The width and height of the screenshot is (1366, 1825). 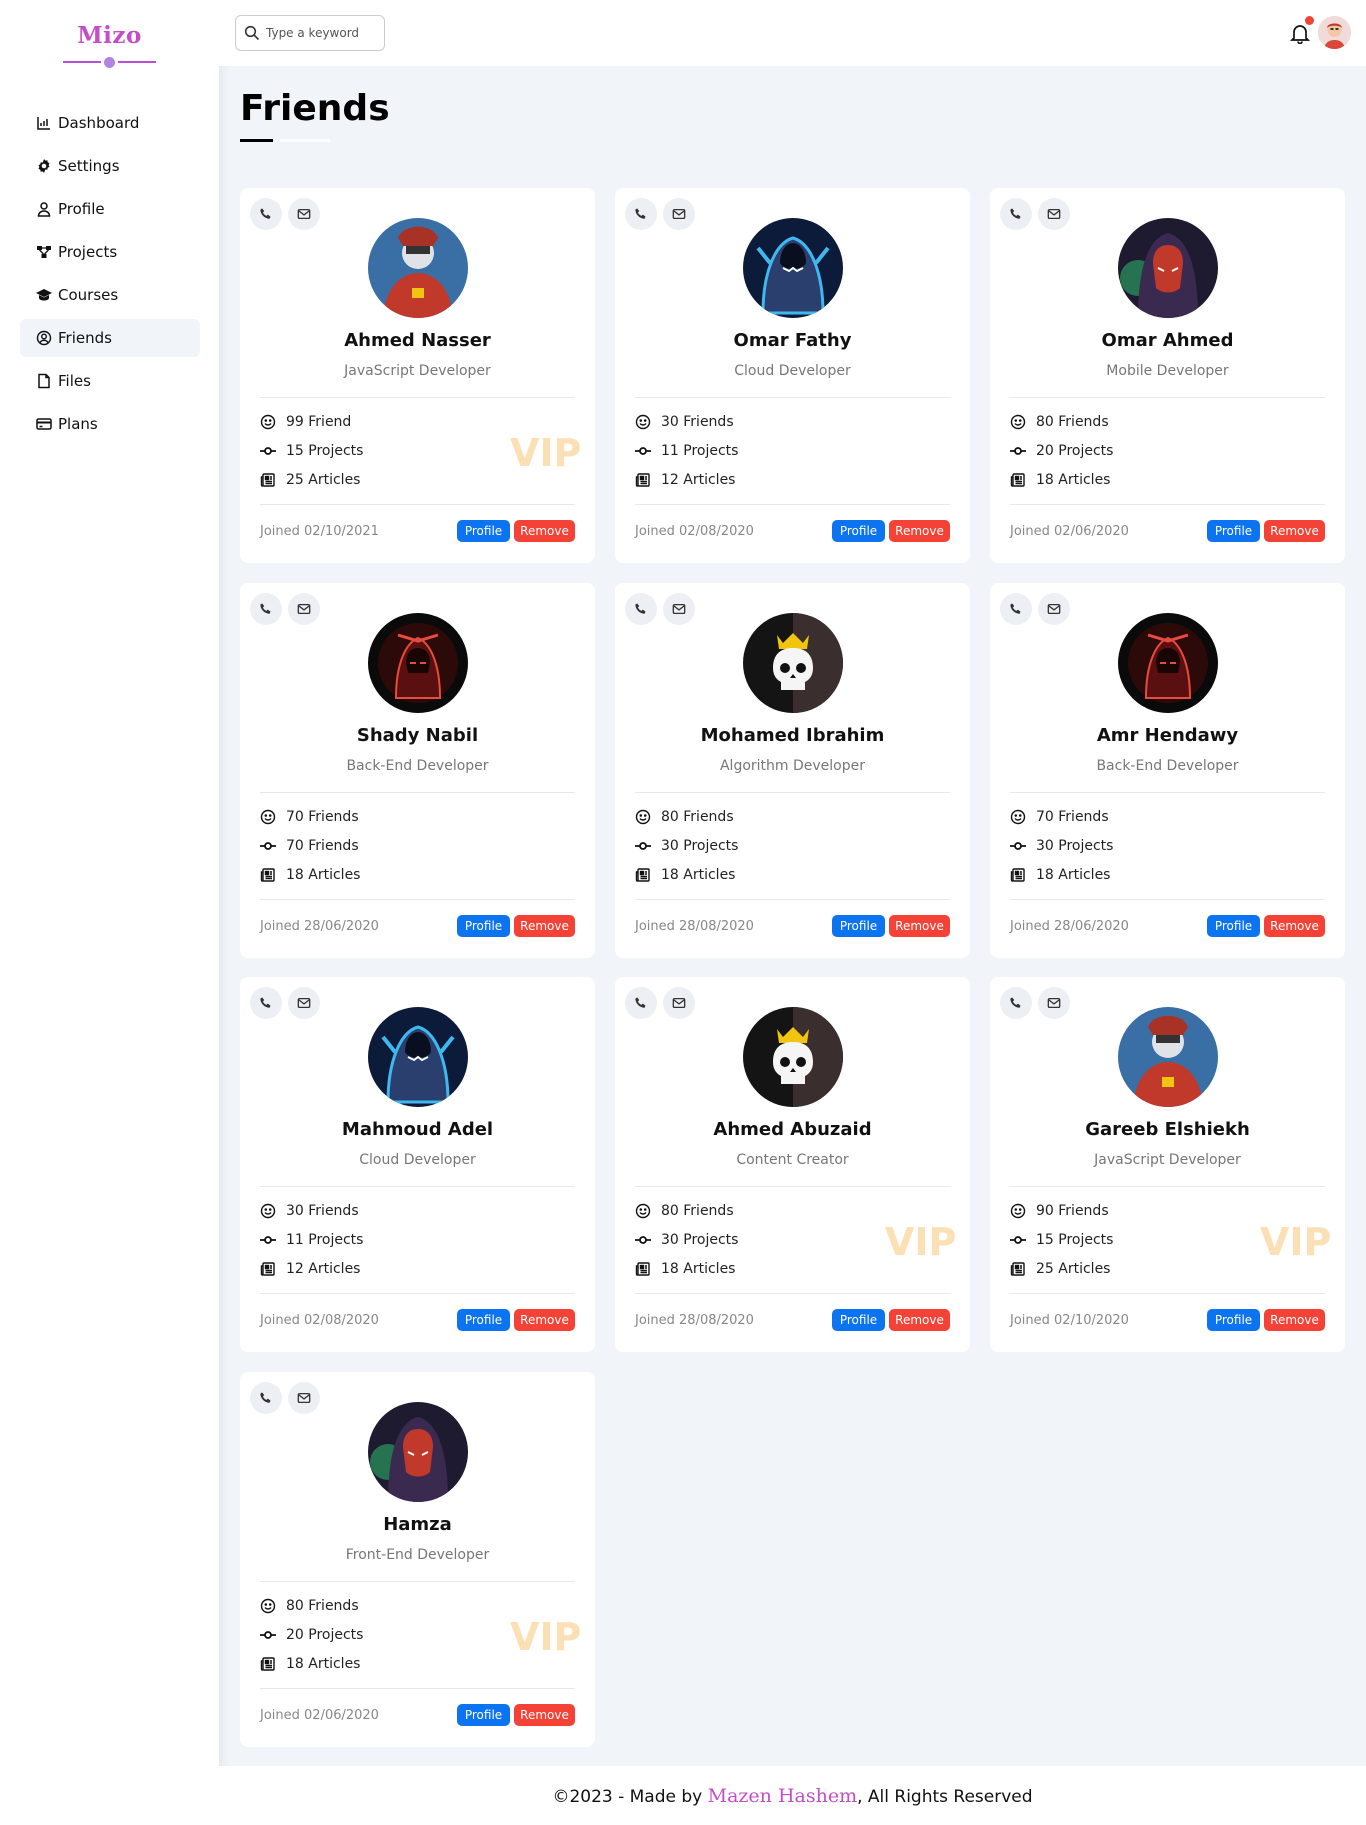 I want to click on footer-suffix: , All Rights Reserved, so click(x=945, y=1797).